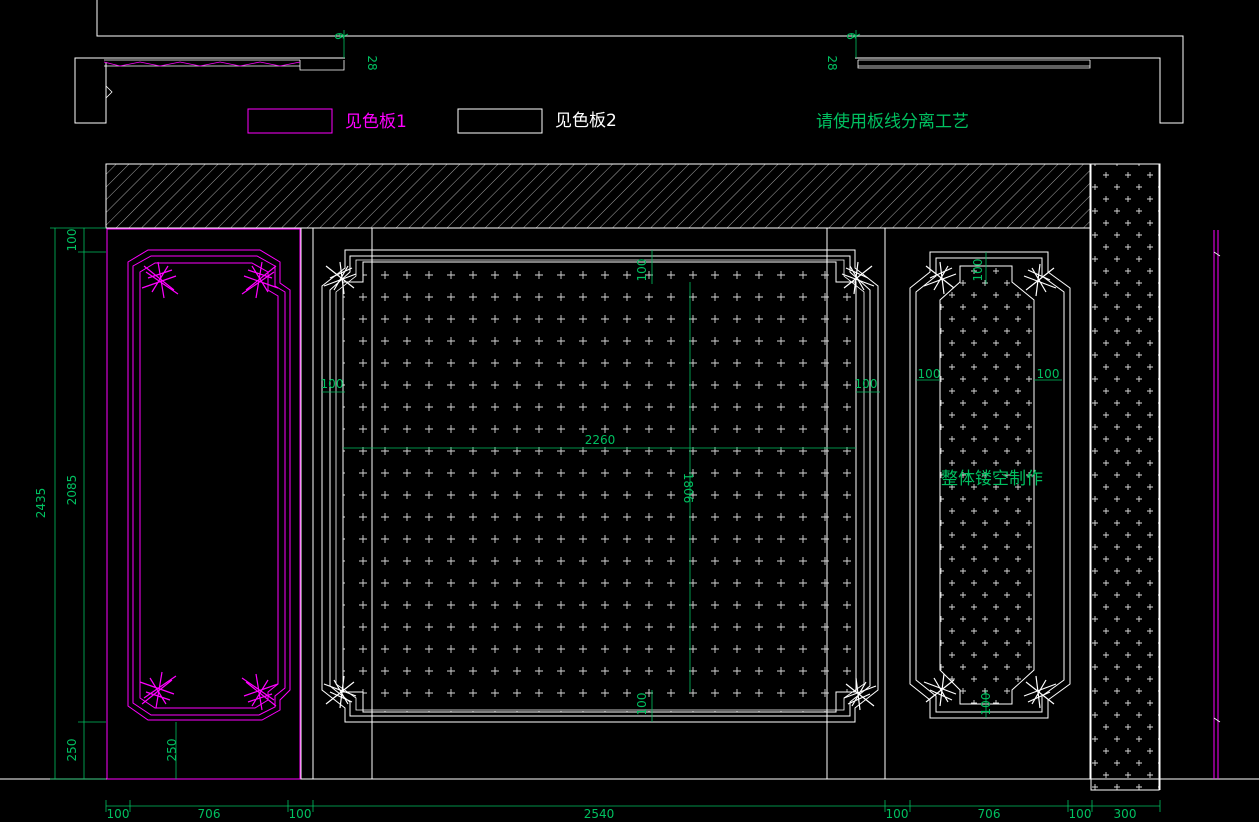 This screenshot has width=1259, height=822. Describe the element at coordinates (72, 750) in the screenshot. I see `base-height-dim: 250` at that location.